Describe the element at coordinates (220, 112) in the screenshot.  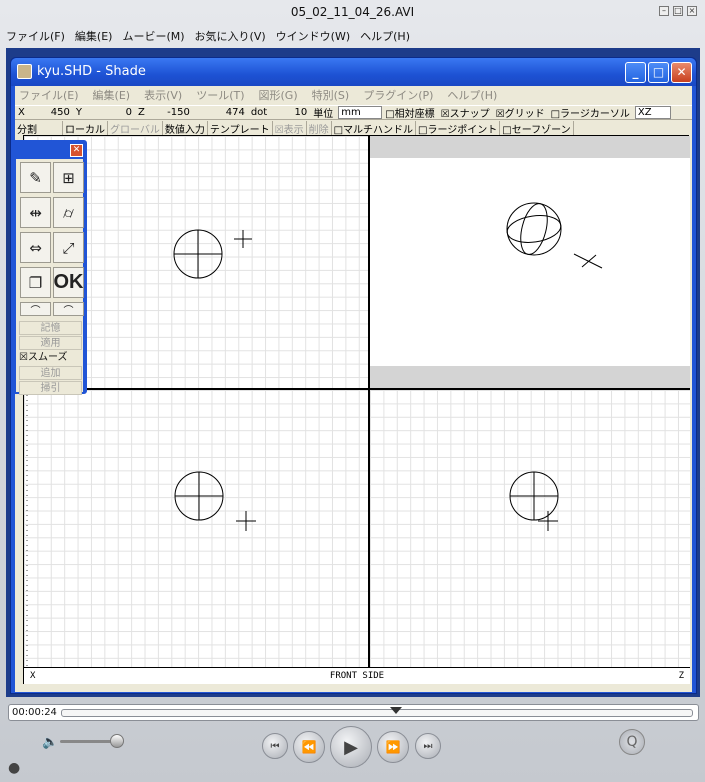
I see `dot-value: 474` at that location.